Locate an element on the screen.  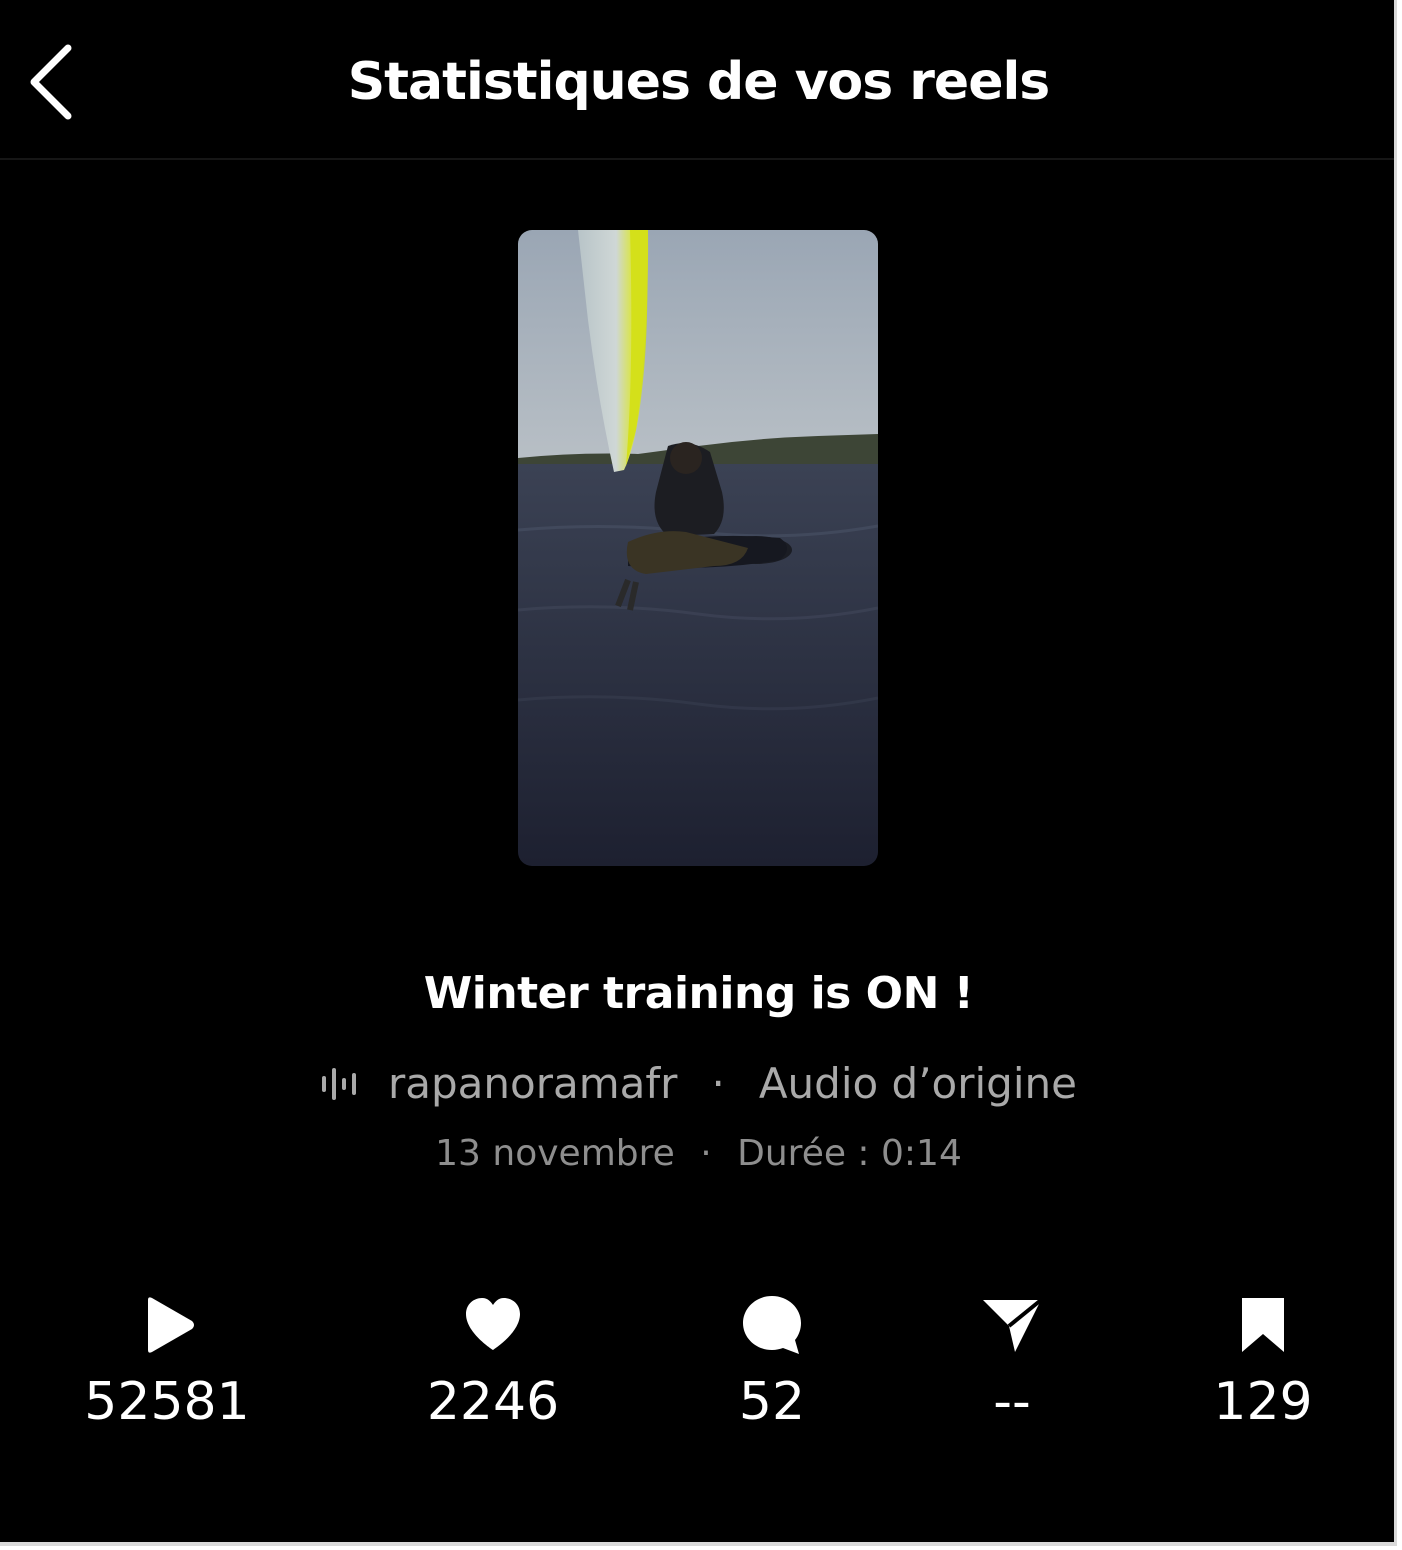
video-thumbnail-image is located at coordinates (698, 548).